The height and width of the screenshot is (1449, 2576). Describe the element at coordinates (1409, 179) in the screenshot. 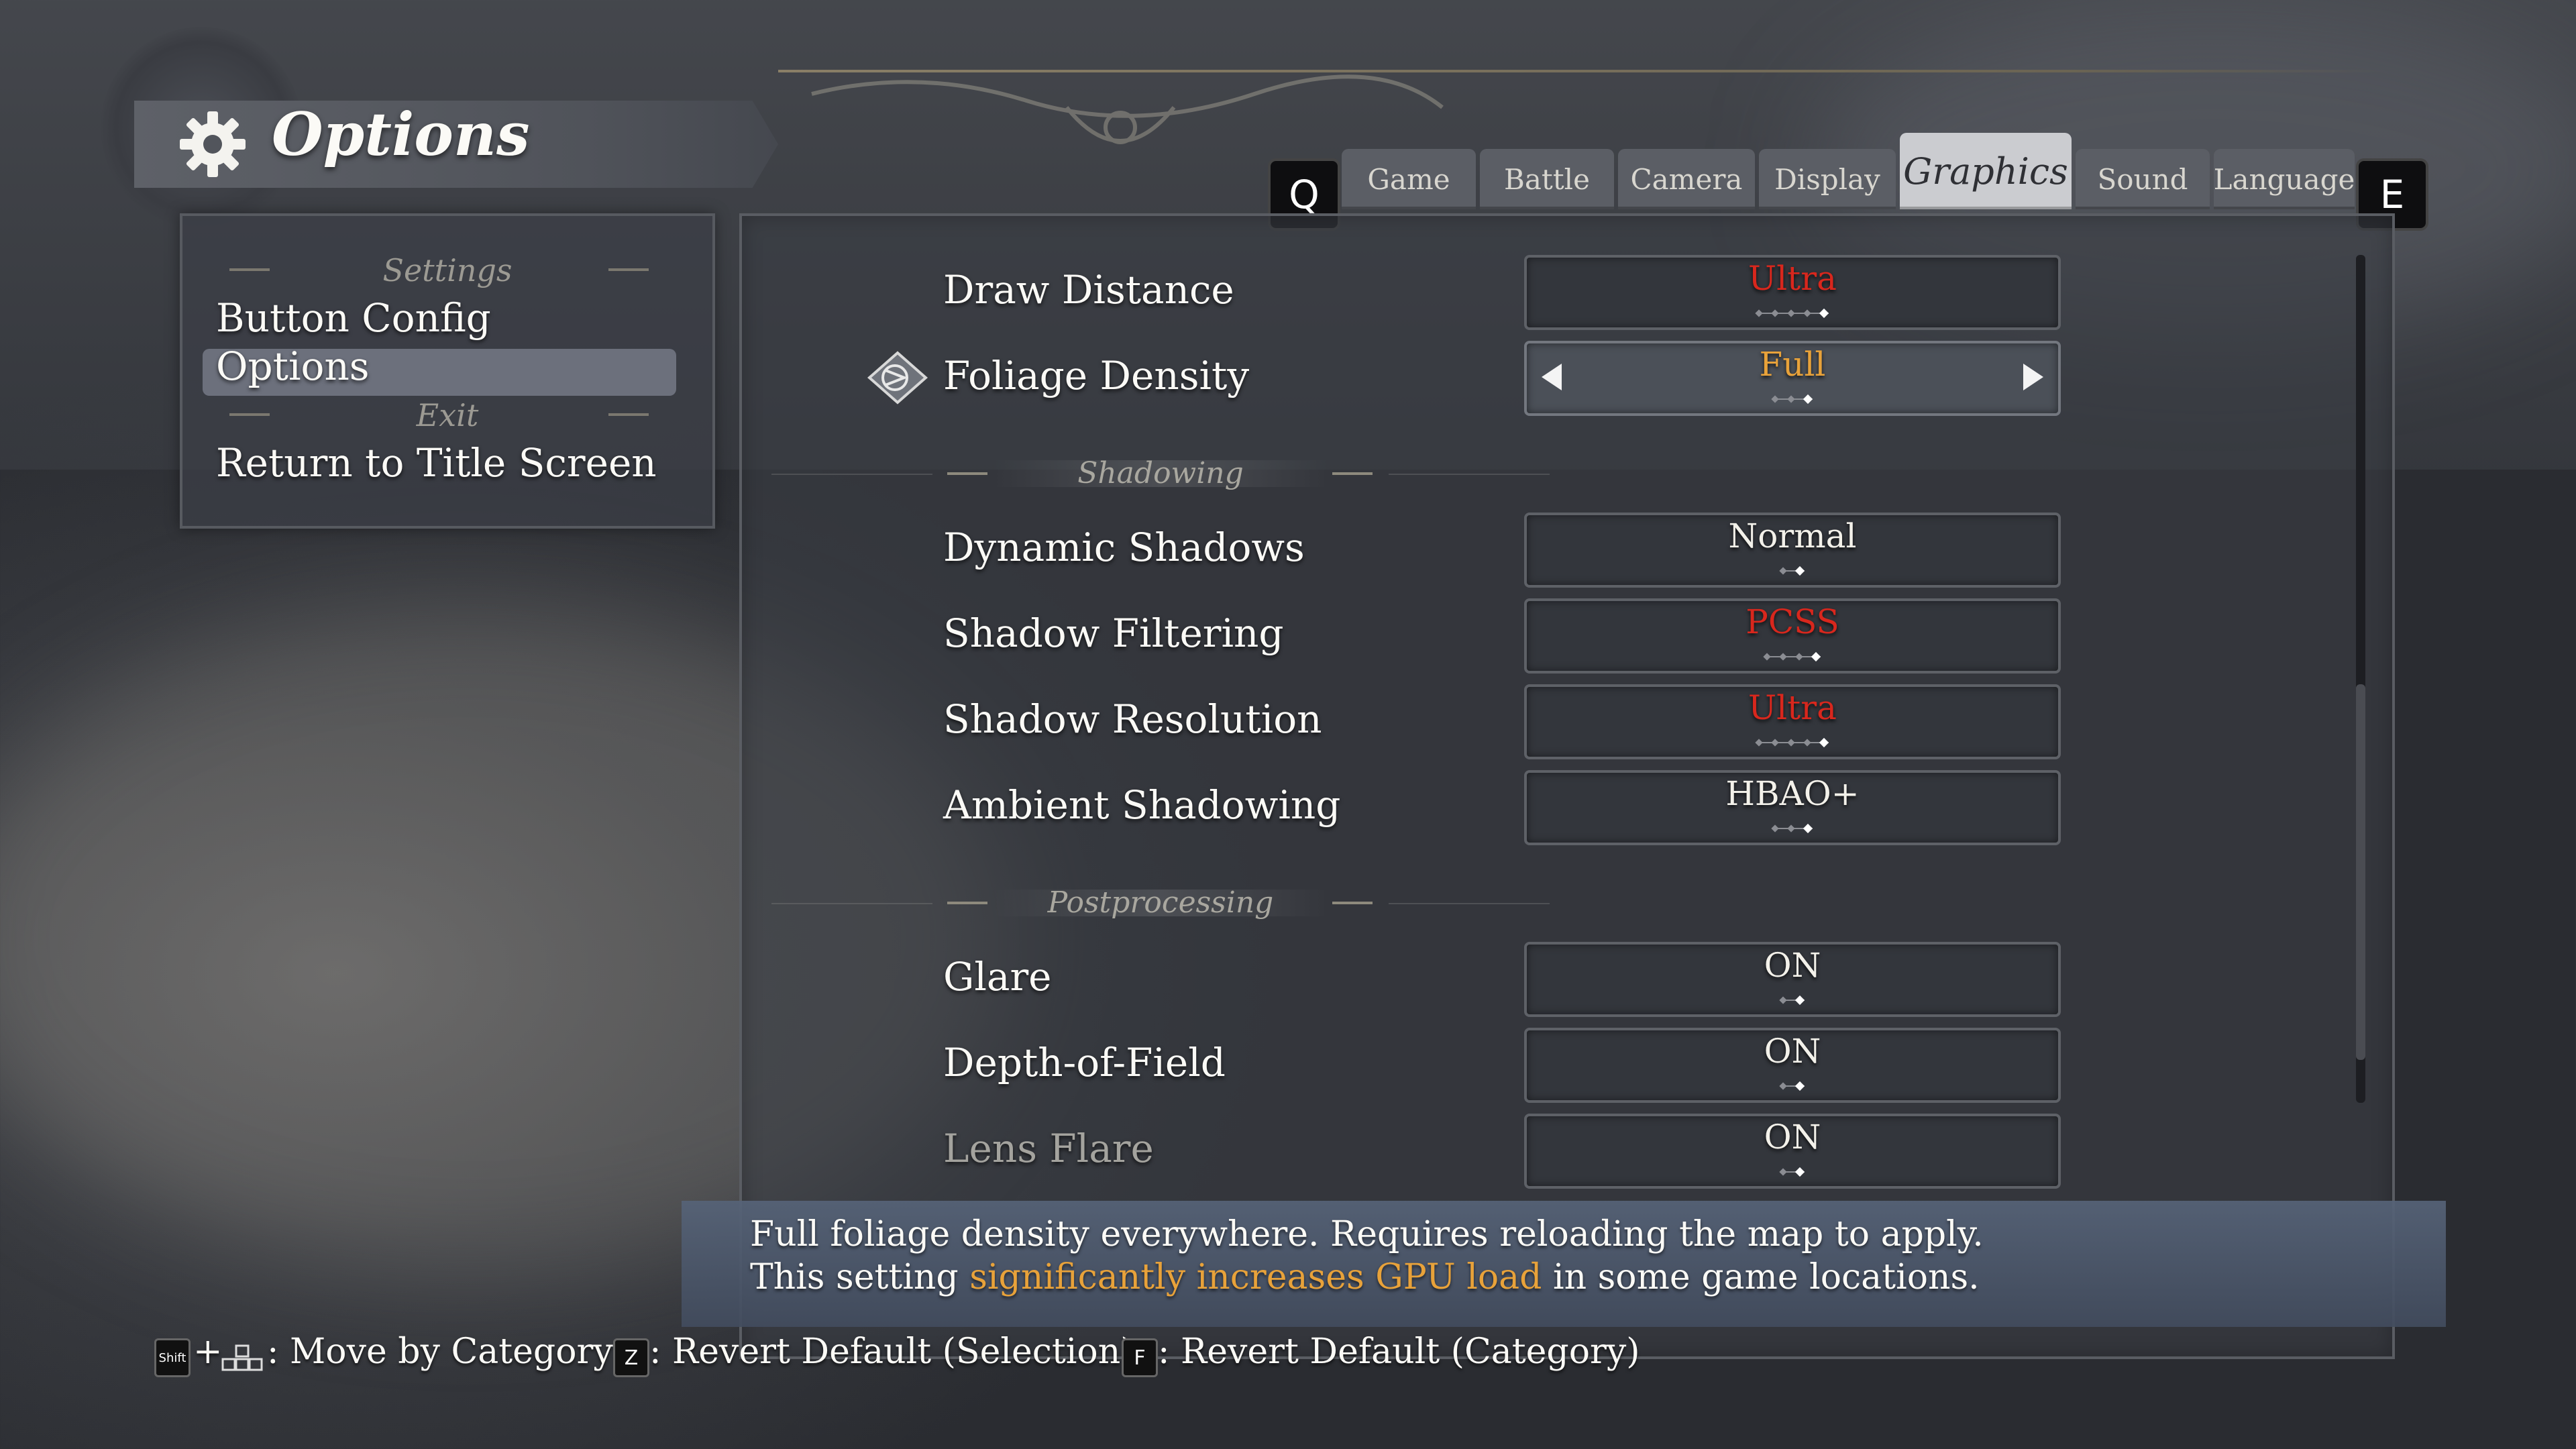

I see `tab-game: Game` at that location.